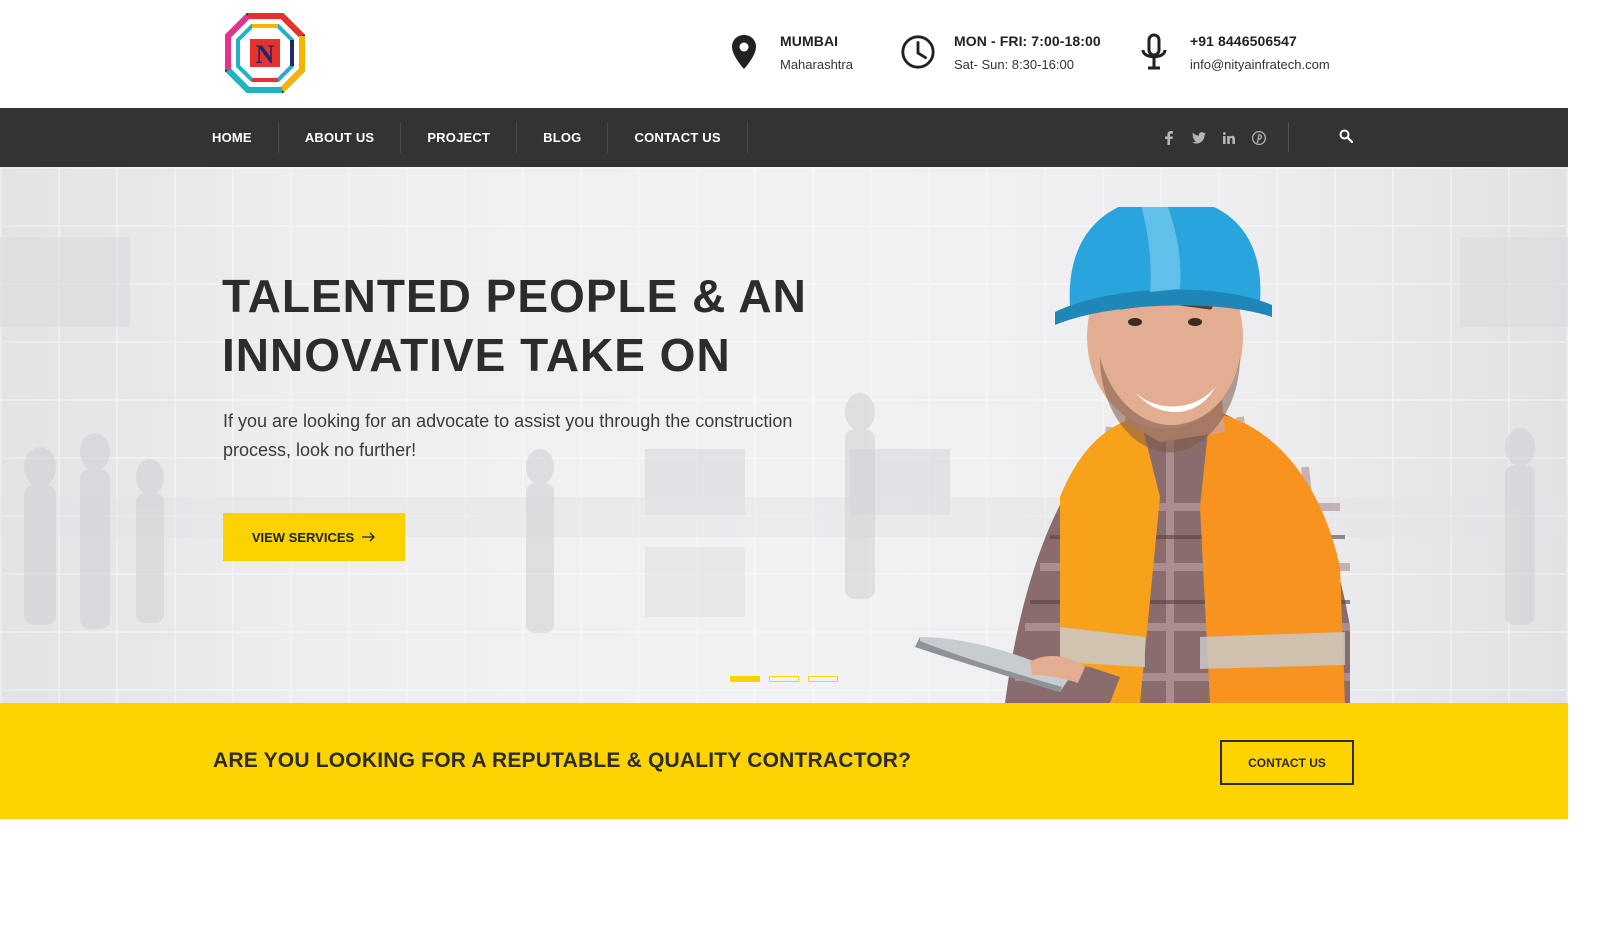 This screenshot has height=938, width=1608. I want to click on clock-icon, so click(918, 52).